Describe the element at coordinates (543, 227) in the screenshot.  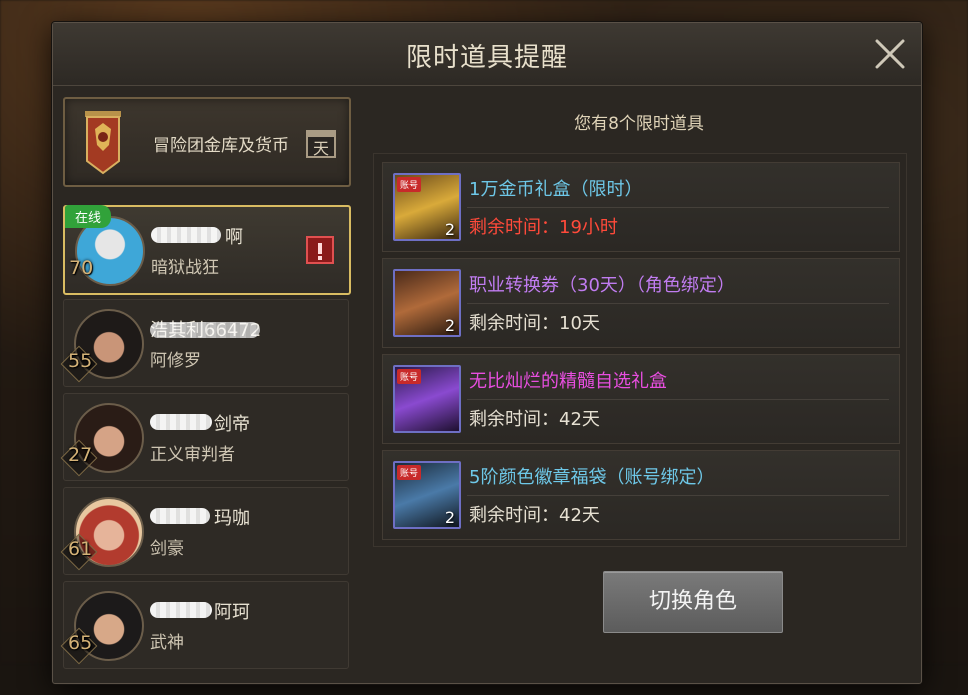
I see `item-remaining-time: 剩余时间：19小时` at that location.